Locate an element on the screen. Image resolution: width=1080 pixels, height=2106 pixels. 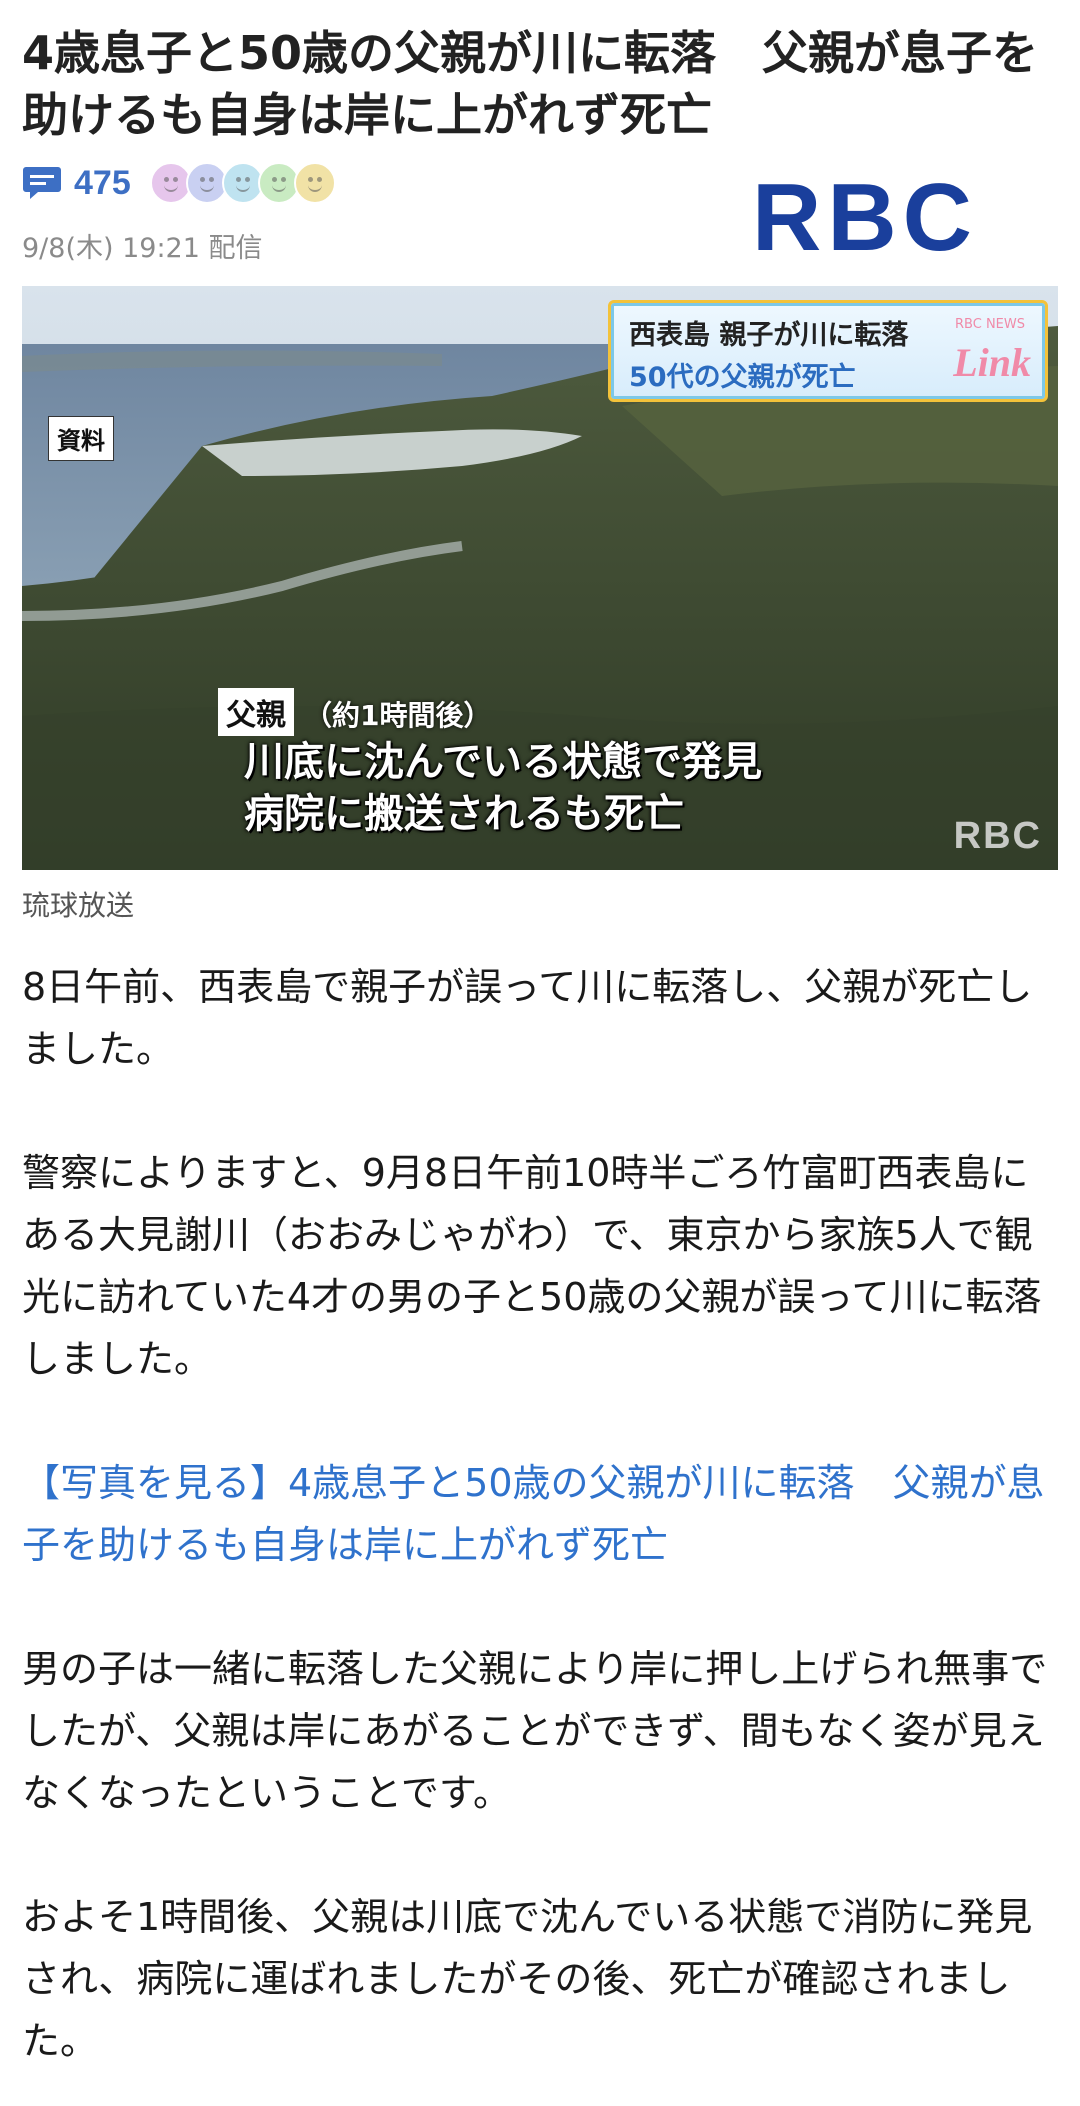
banner-brand-small: RBC NEWS is located at coordinates (990, 324).